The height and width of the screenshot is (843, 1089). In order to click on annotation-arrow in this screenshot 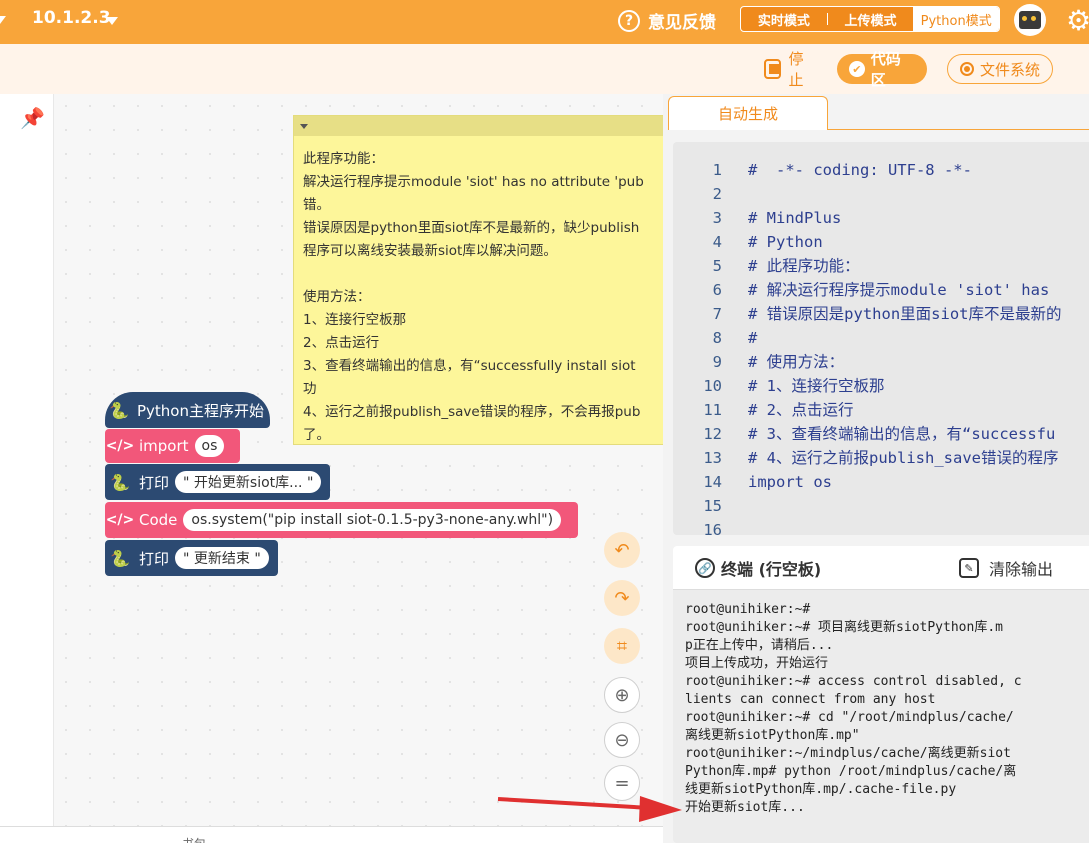, I will do `click(589, 809)`.